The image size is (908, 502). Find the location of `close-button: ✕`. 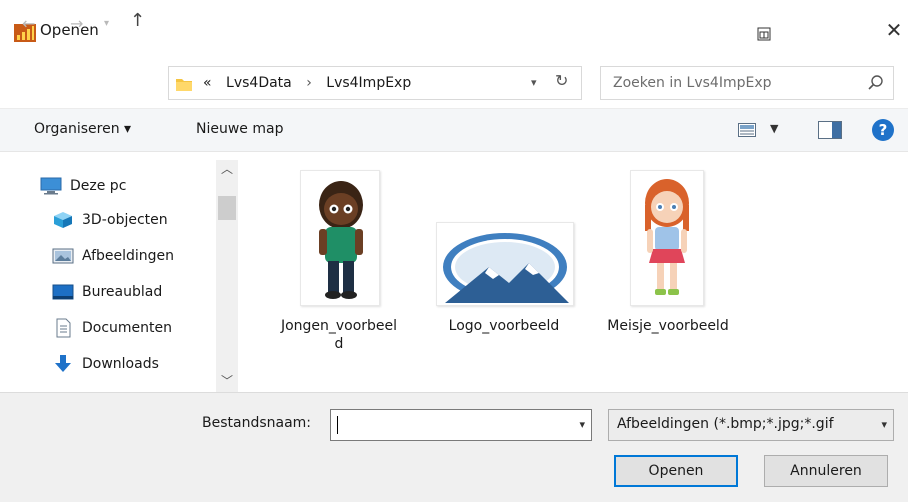

close-button: ✕ is located at coordinates (894, 30).